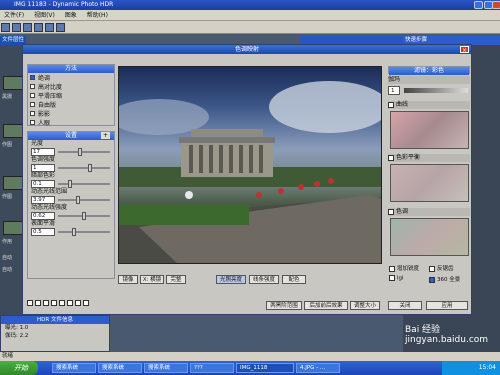  Describe the element at coordinates (294, 279) in the screenshot. I see `color-button: 配色` at that location.